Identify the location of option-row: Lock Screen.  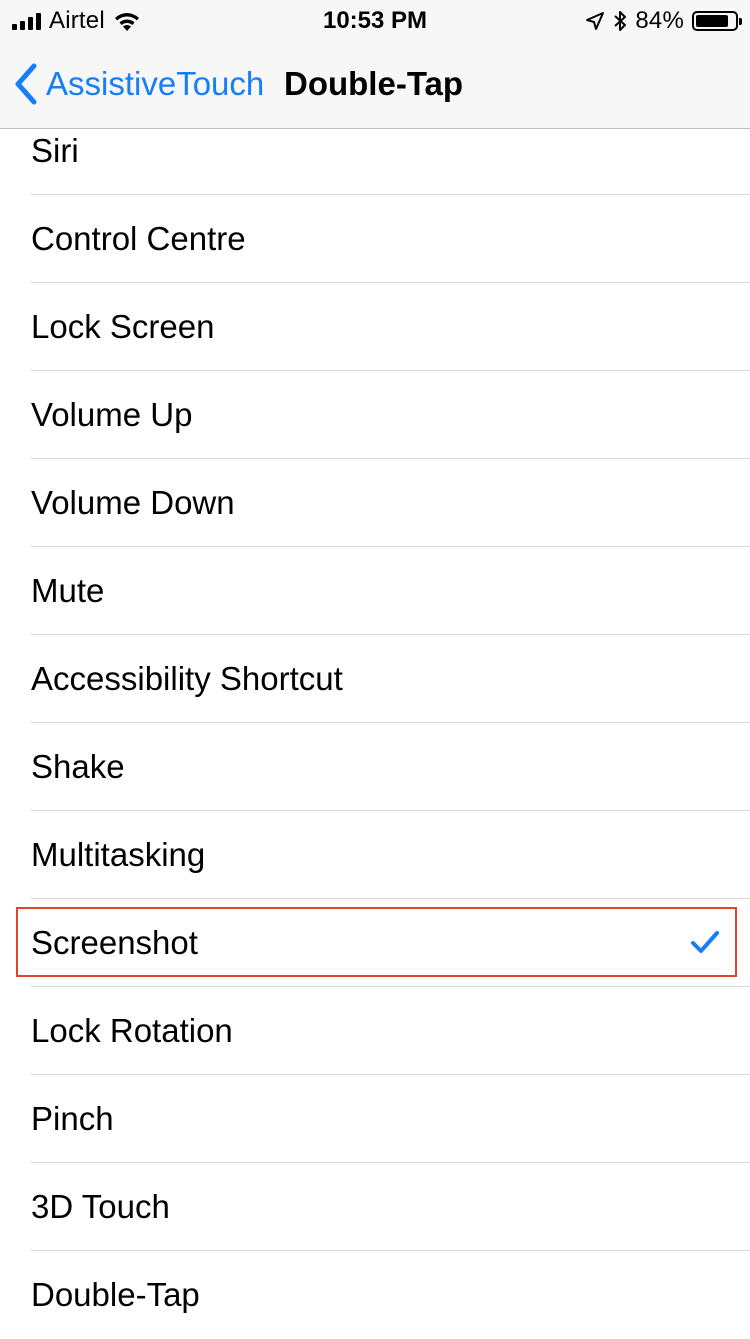
(375, 327).